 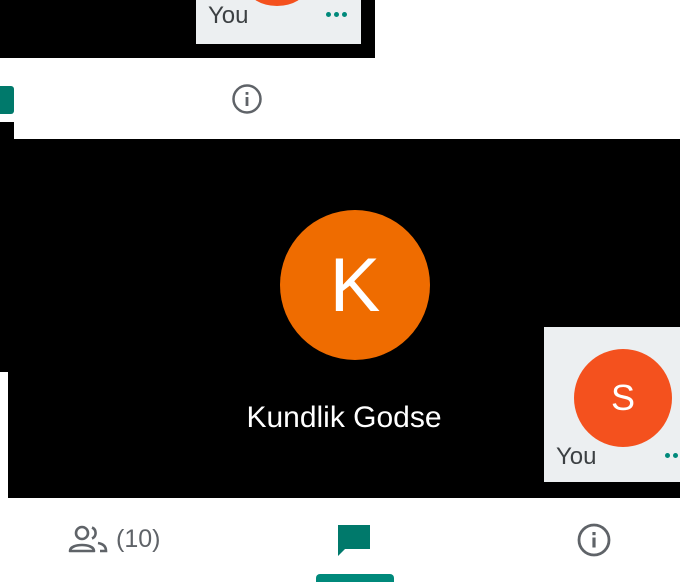 I want to click on people-tab: (10), so click(x=114, y=539).